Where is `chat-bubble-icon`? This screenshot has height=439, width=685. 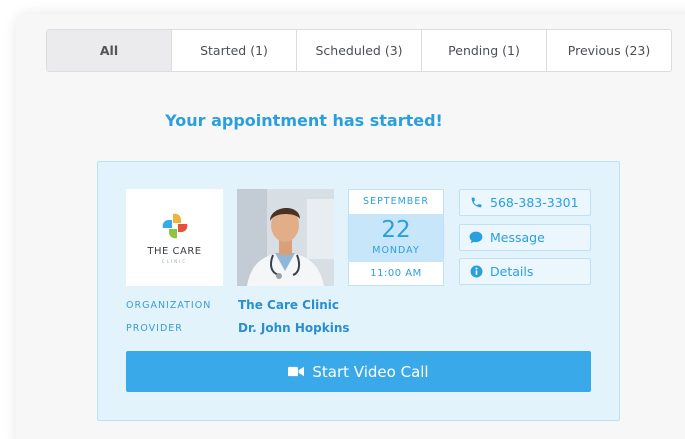 chat-bubble-icon is located at coordinates (476, 238).